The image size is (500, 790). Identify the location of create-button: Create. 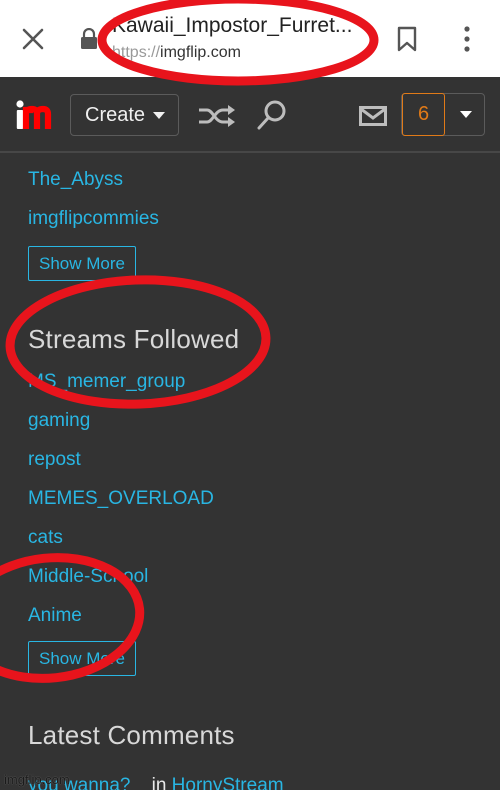
(124, 115).